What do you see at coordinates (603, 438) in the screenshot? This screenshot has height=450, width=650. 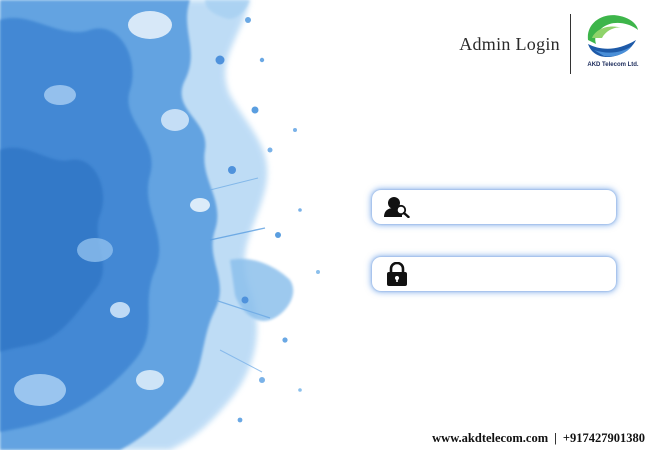 I see `phone-number: +917427901380` at bounding box center [603, 438].